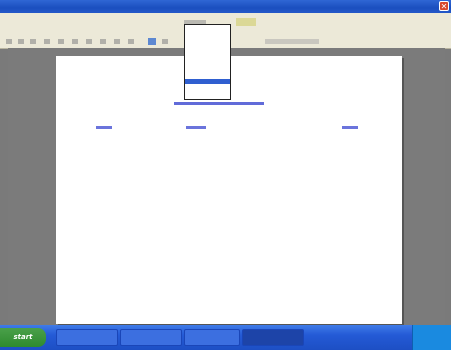 The width and height of the screenshot is (451, 350). What do you see at coordinates (21, 41) in the screenshot?
I see `forward-icon` at bounding box center [21, 41].